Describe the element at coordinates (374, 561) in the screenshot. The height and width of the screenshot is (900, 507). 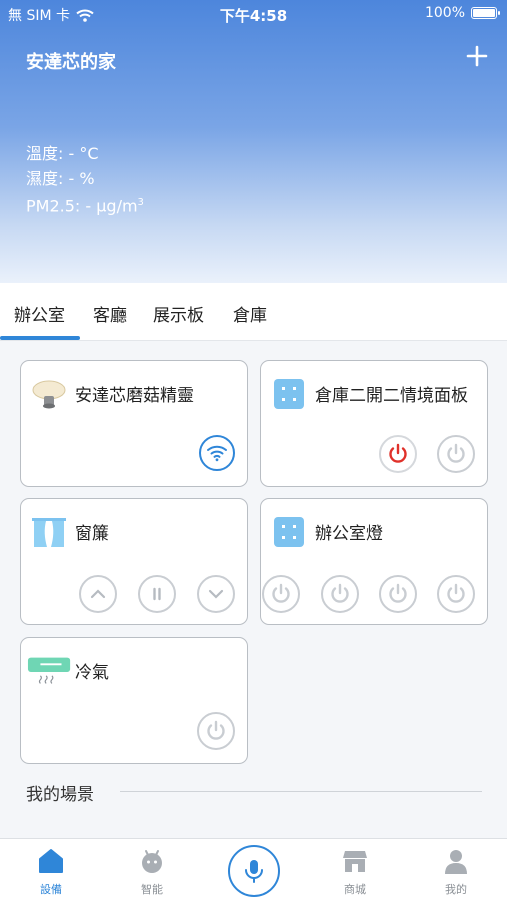
I see `device-card-office-light: 辦公室燈` at that location.